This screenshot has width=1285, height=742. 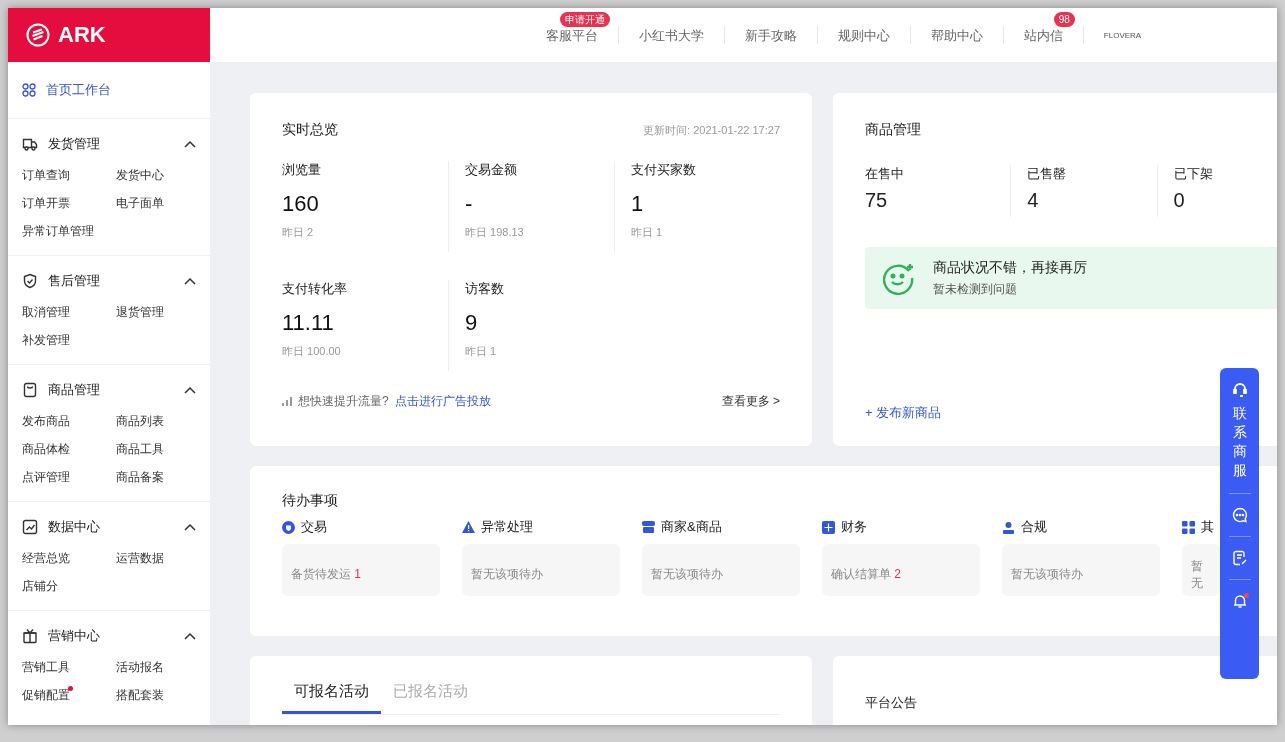 What do you see at coordinates (903, 413) in the screenshot?
I see `publish-product-link: + 发布新商品` at bounding box center [903, 413].